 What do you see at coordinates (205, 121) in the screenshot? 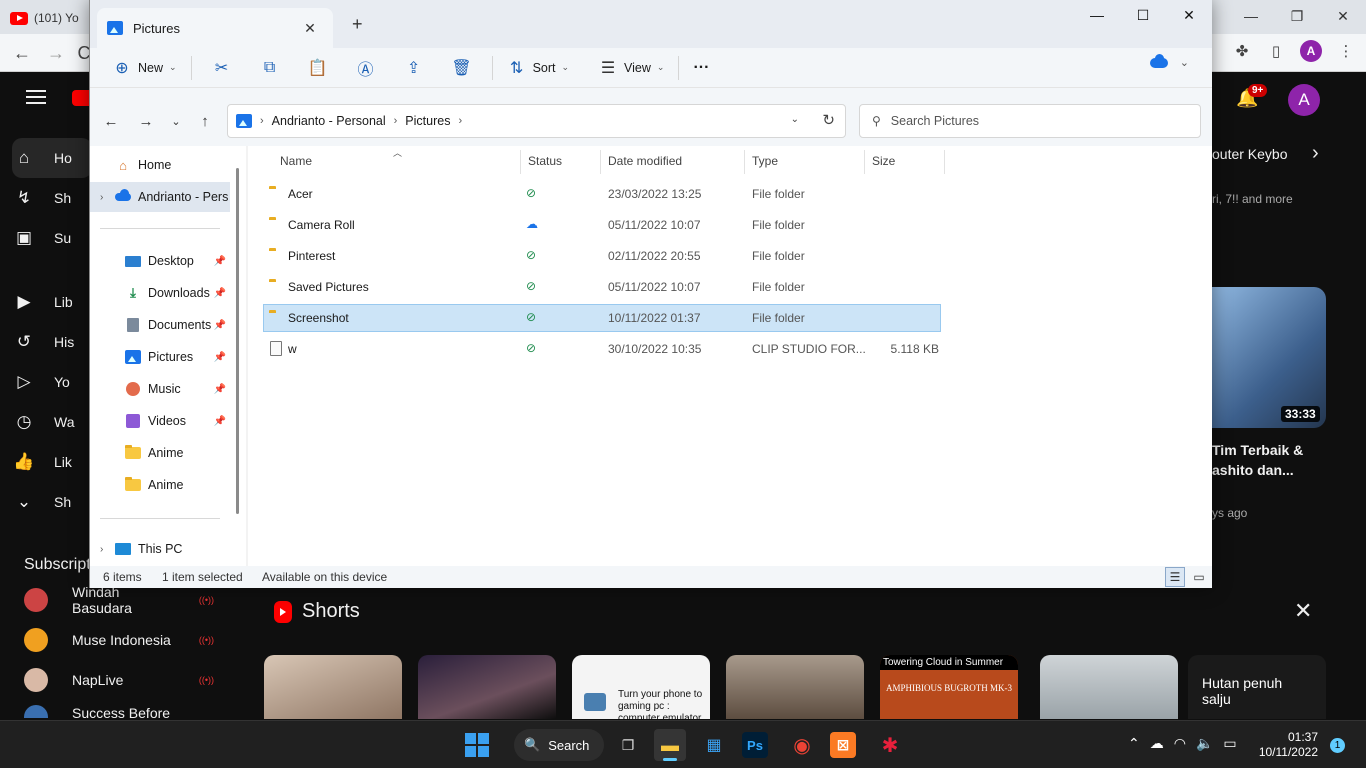
I see `up-icon: ↑` at bounding box center [205, 121].